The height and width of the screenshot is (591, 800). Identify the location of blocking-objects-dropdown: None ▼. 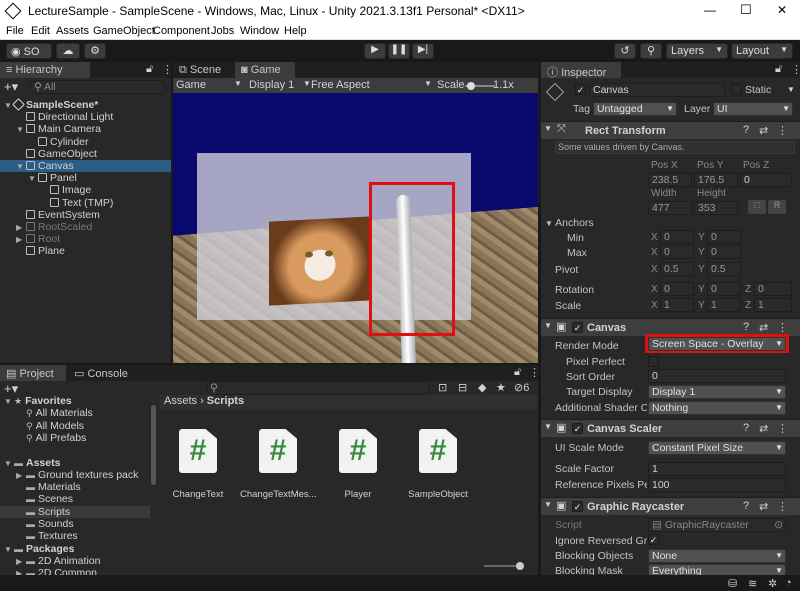
(717, 556).